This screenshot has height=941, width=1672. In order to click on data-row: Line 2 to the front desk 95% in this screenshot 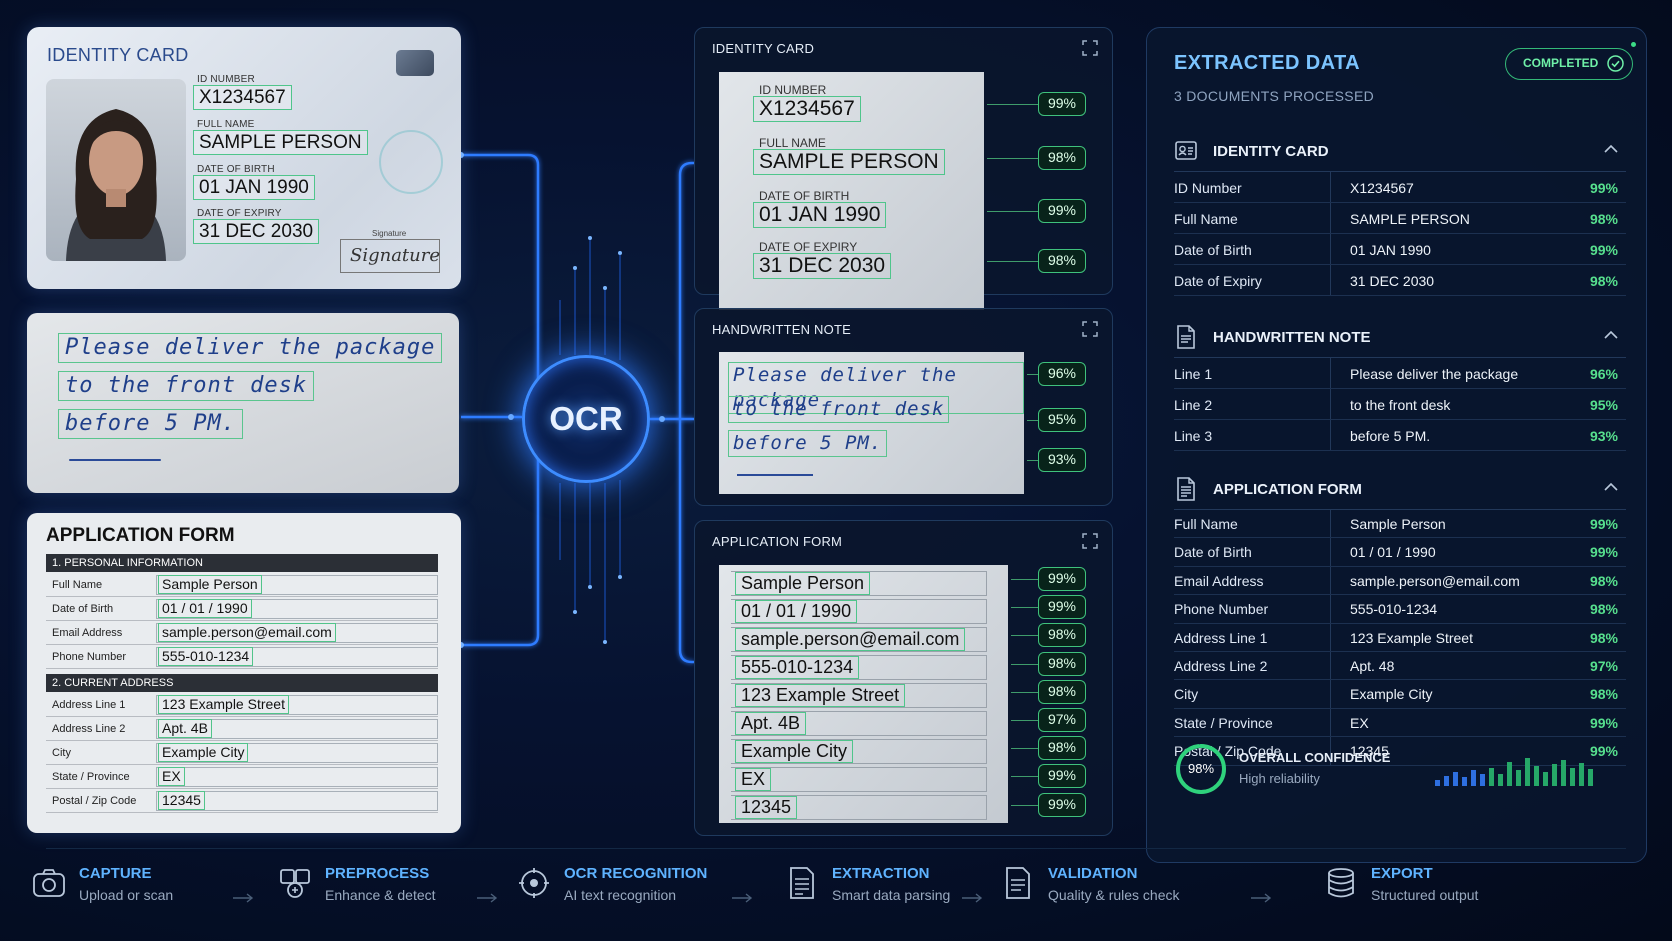, I will do `click(1400, 404)`.